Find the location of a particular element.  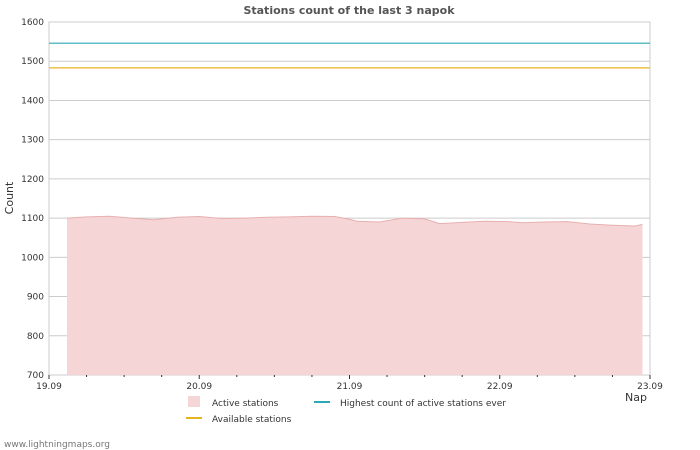

y-tick-label: 1300 is located at coordinates (32, 141).